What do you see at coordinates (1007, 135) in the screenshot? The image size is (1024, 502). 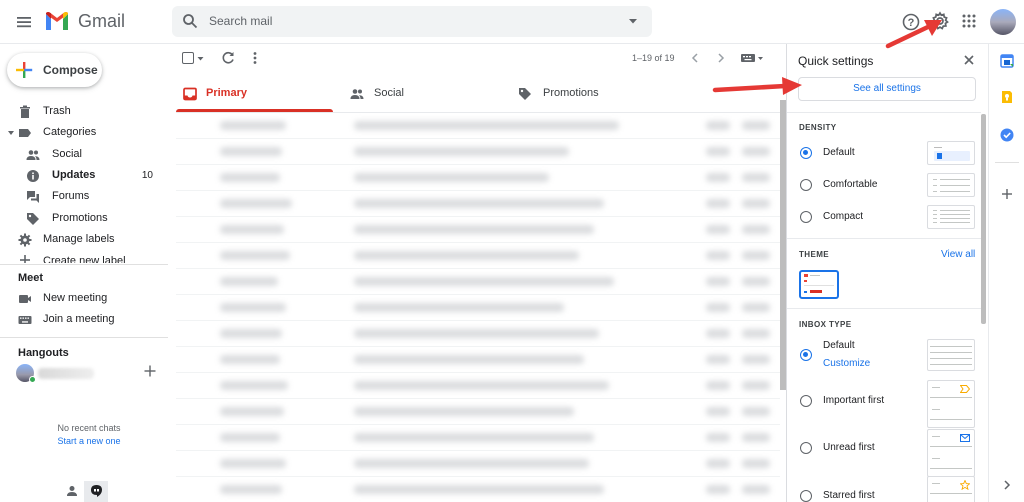 I see `tasks-icon` at bounding box center [1007, 135].